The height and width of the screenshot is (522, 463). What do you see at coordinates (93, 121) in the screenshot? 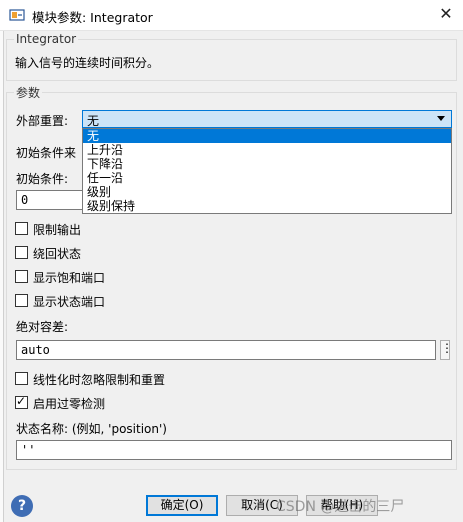
I see `external-reset-value: 无` at bounding box center [93, 121].